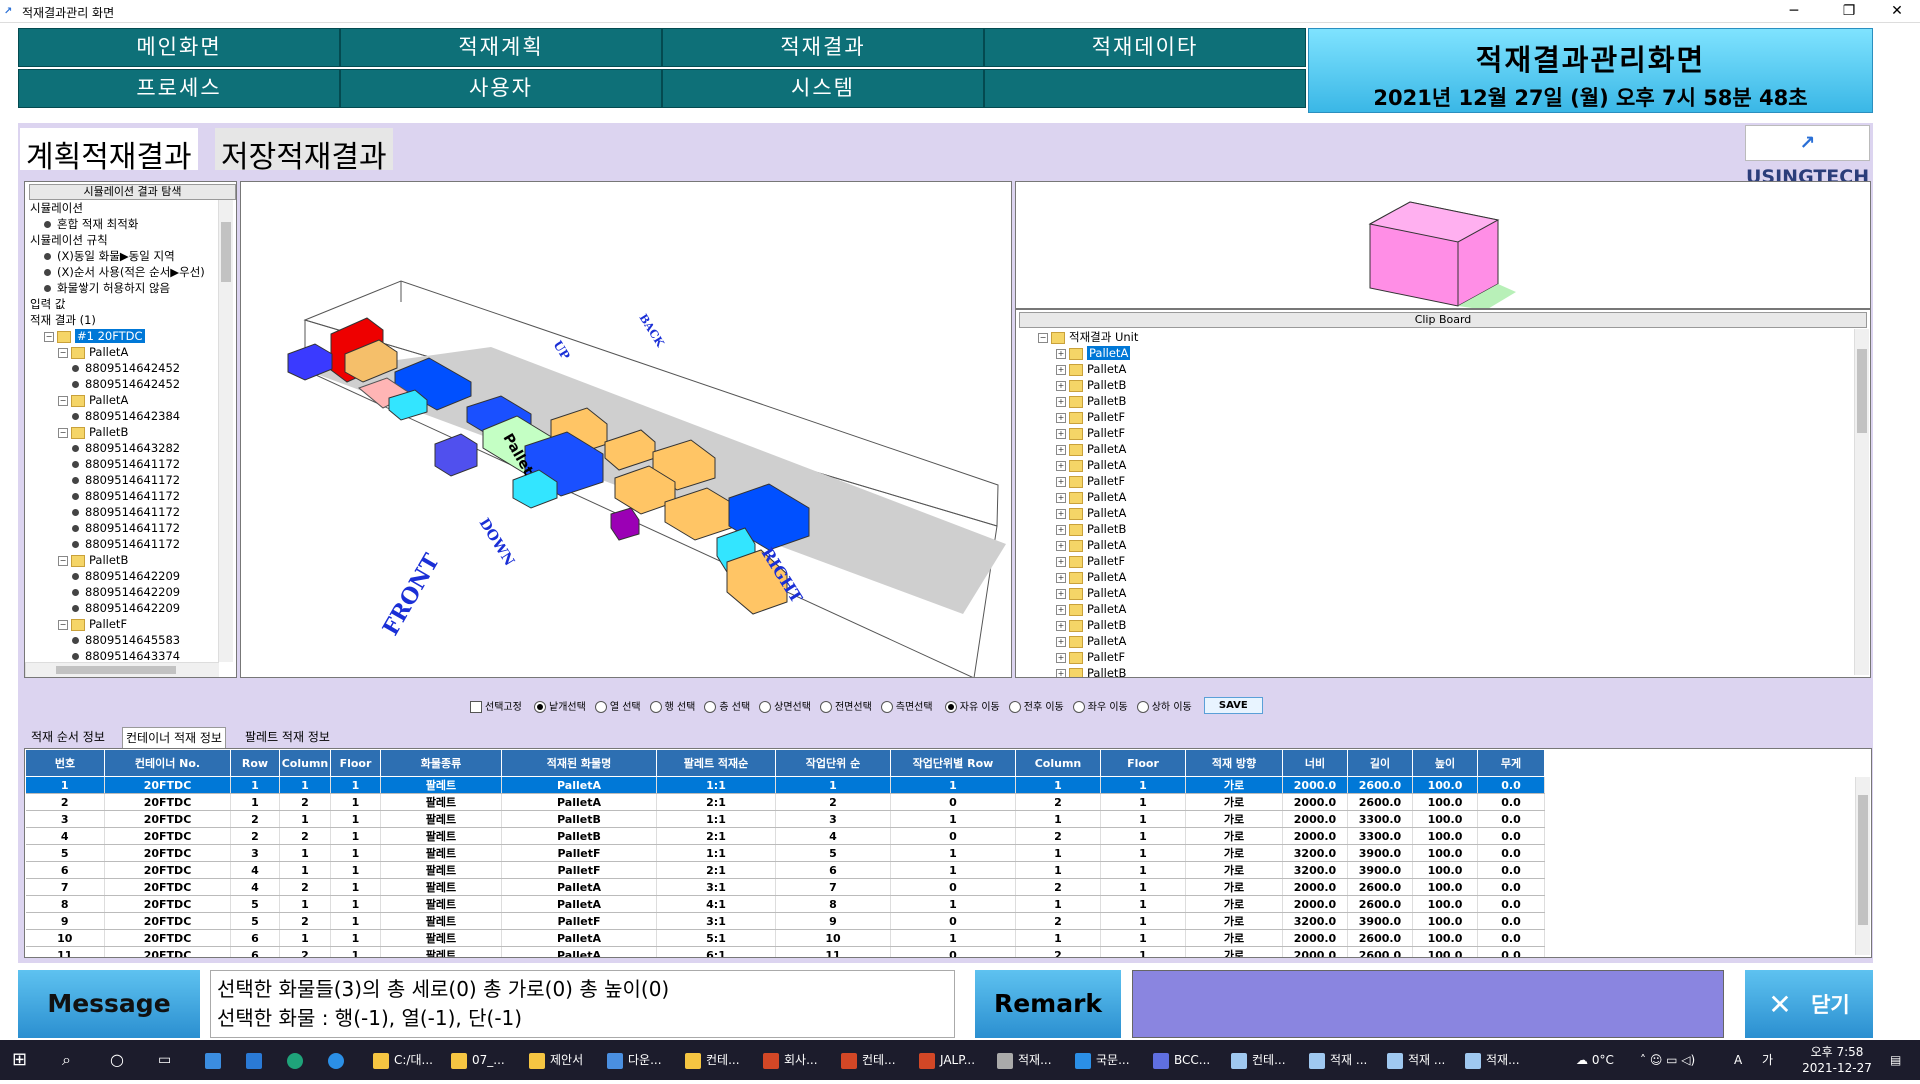  Describe the element at coordinates (109, 1004) in the screenshot. I see `message-button: Message` at that location.